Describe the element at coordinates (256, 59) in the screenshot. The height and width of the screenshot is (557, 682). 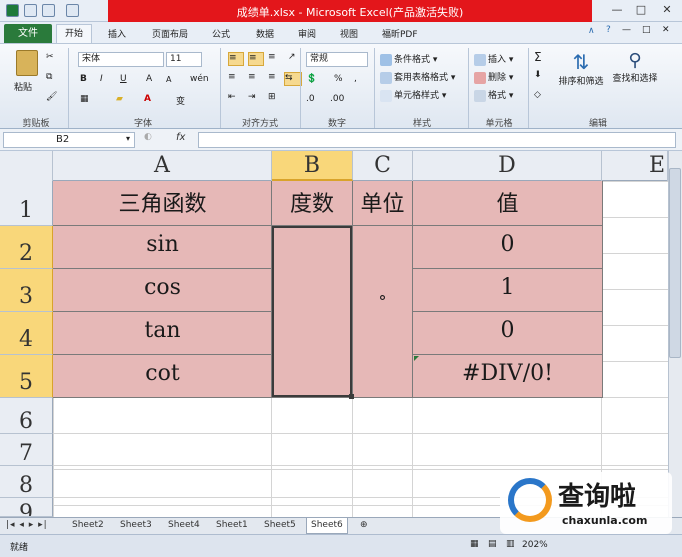
I see `align-middle-button: ≡` at that location.